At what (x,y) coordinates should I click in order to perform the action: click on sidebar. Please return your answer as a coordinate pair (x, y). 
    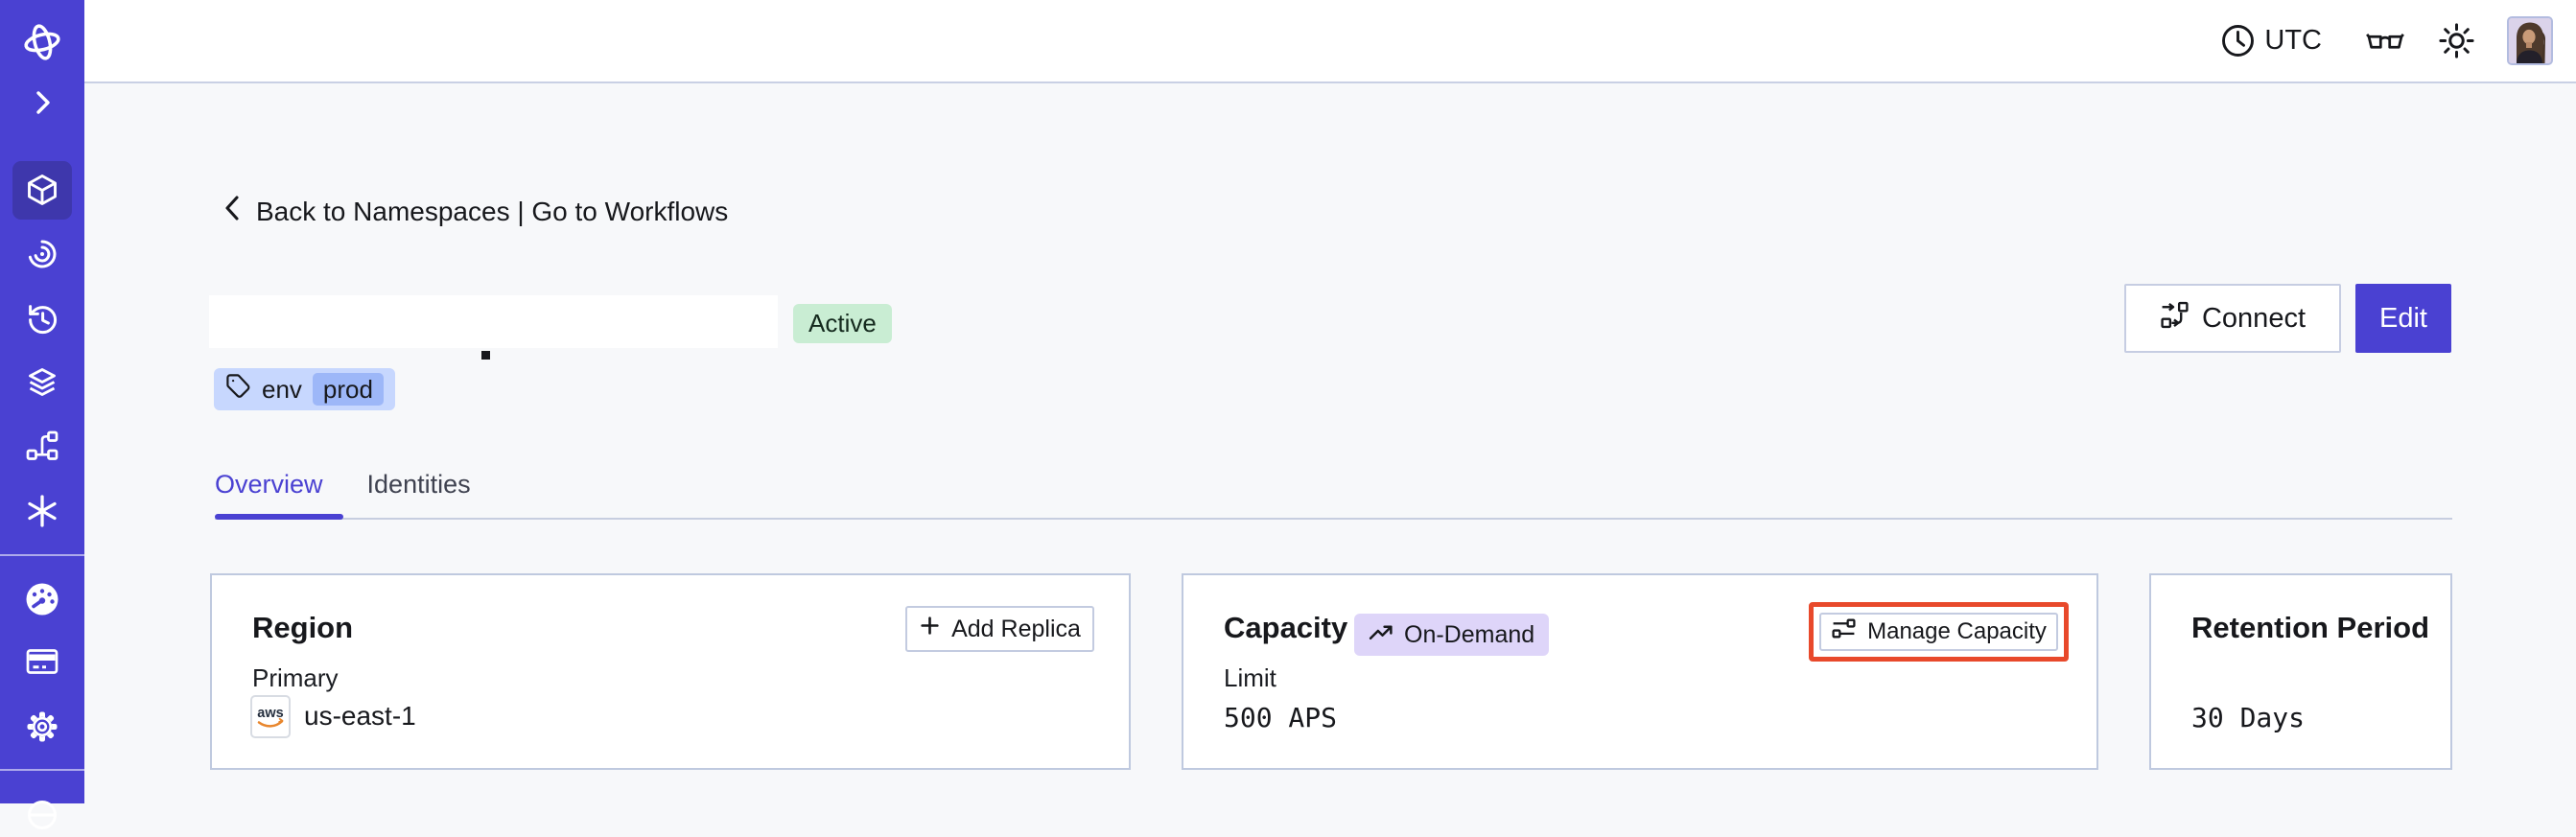
    Looking at the image, I should click on (42, 414).